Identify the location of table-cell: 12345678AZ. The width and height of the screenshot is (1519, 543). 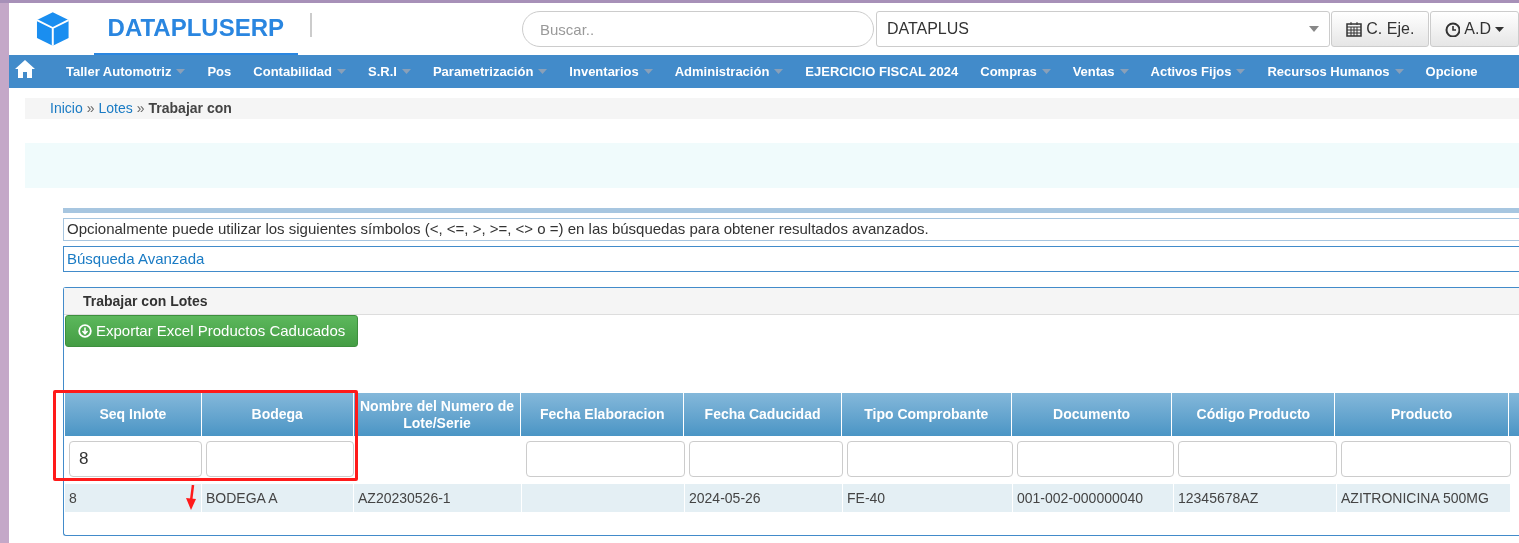
(1255, 498).